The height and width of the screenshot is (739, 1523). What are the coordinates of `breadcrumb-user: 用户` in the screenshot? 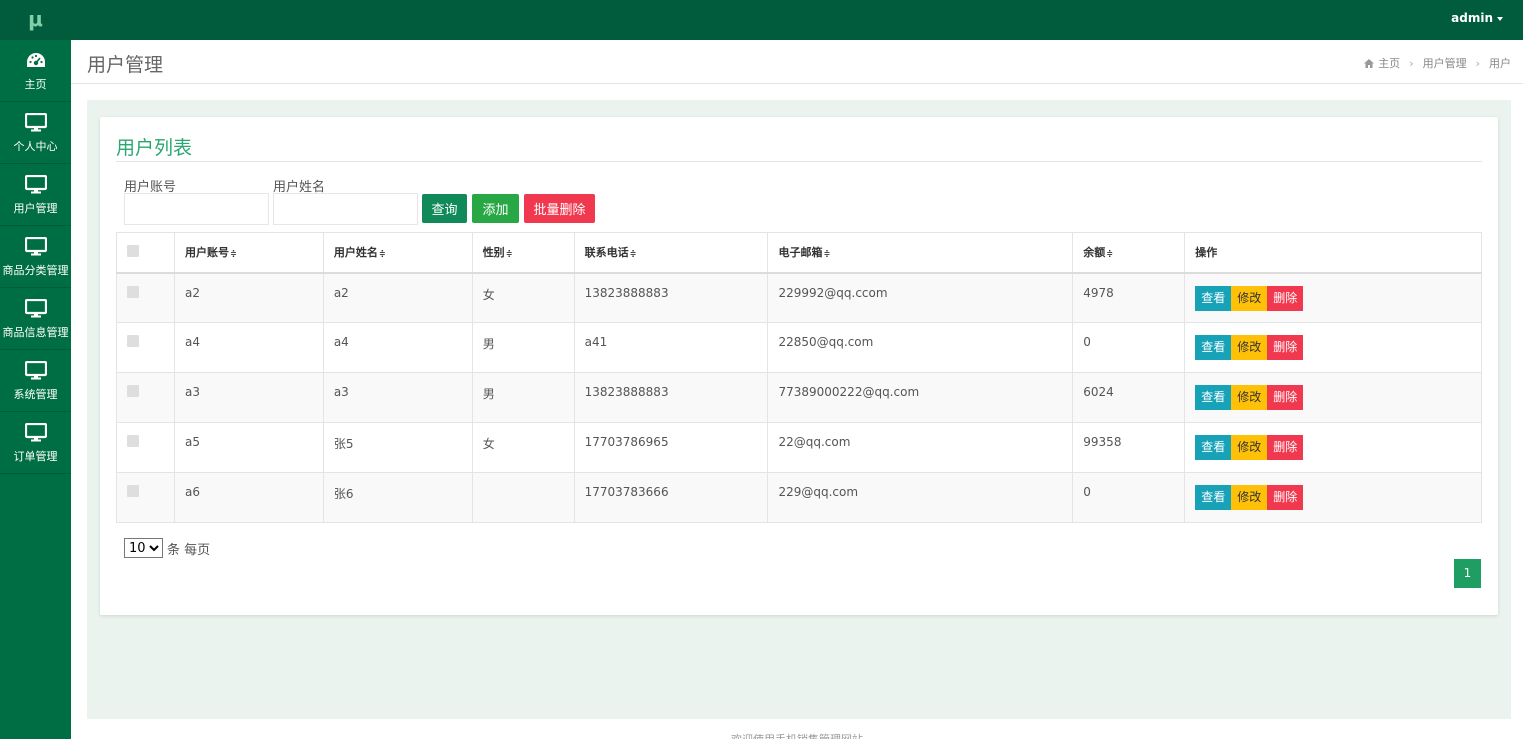 It's located at (1500, 63).